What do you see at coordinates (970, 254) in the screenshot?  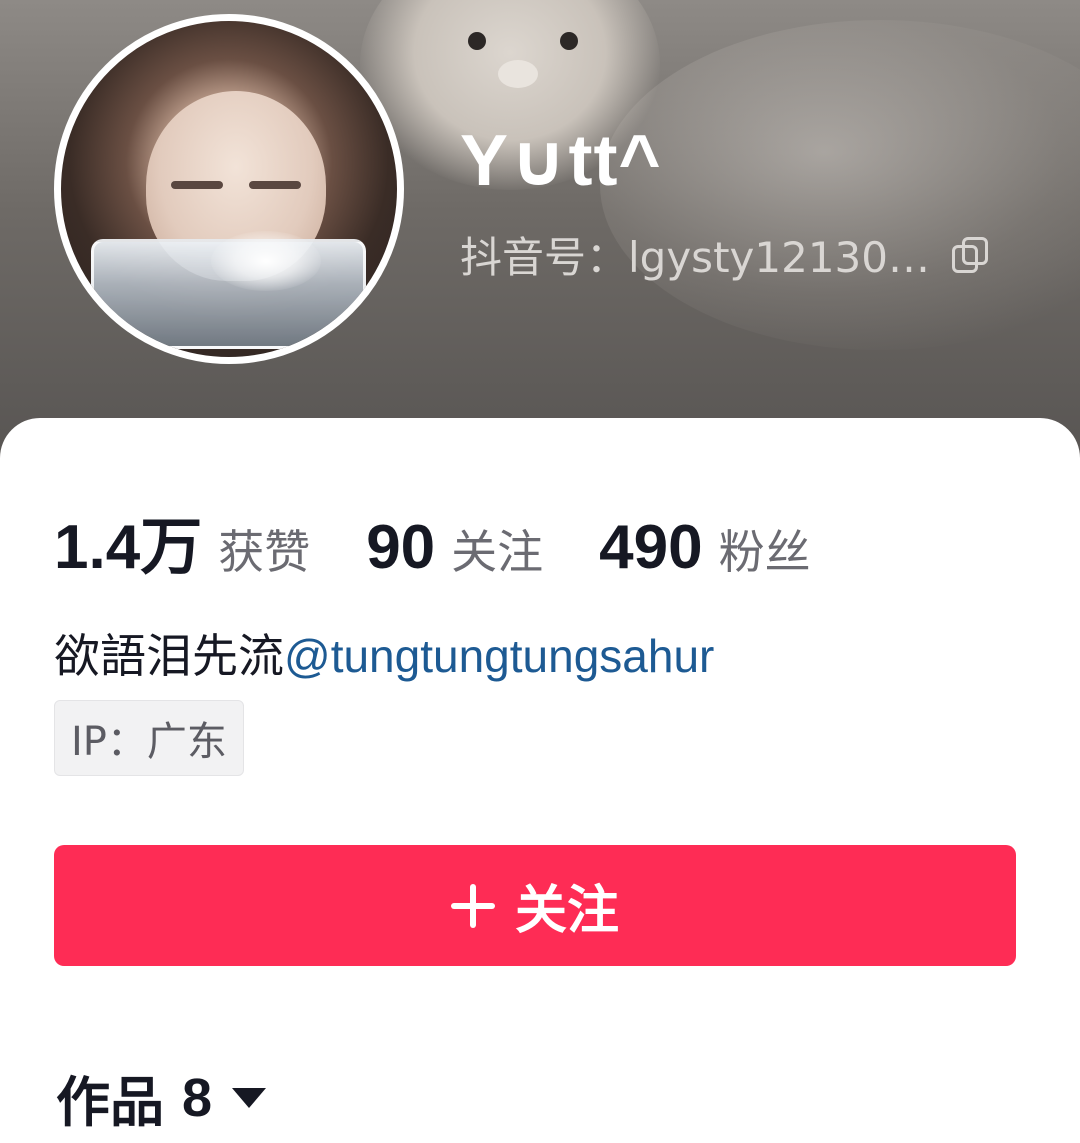 I see `copy-icon` at bounding box center [970, 254].